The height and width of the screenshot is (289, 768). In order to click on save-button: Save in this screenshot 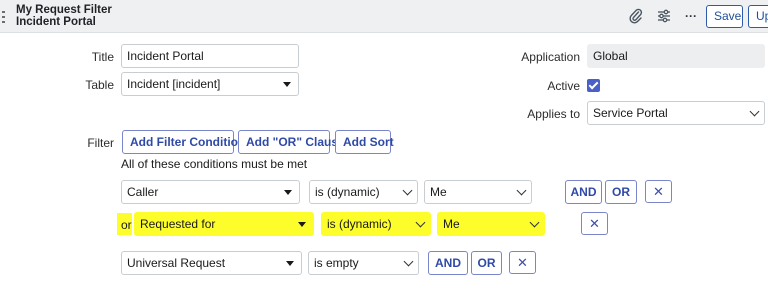, I will do `click(724, 16)`.